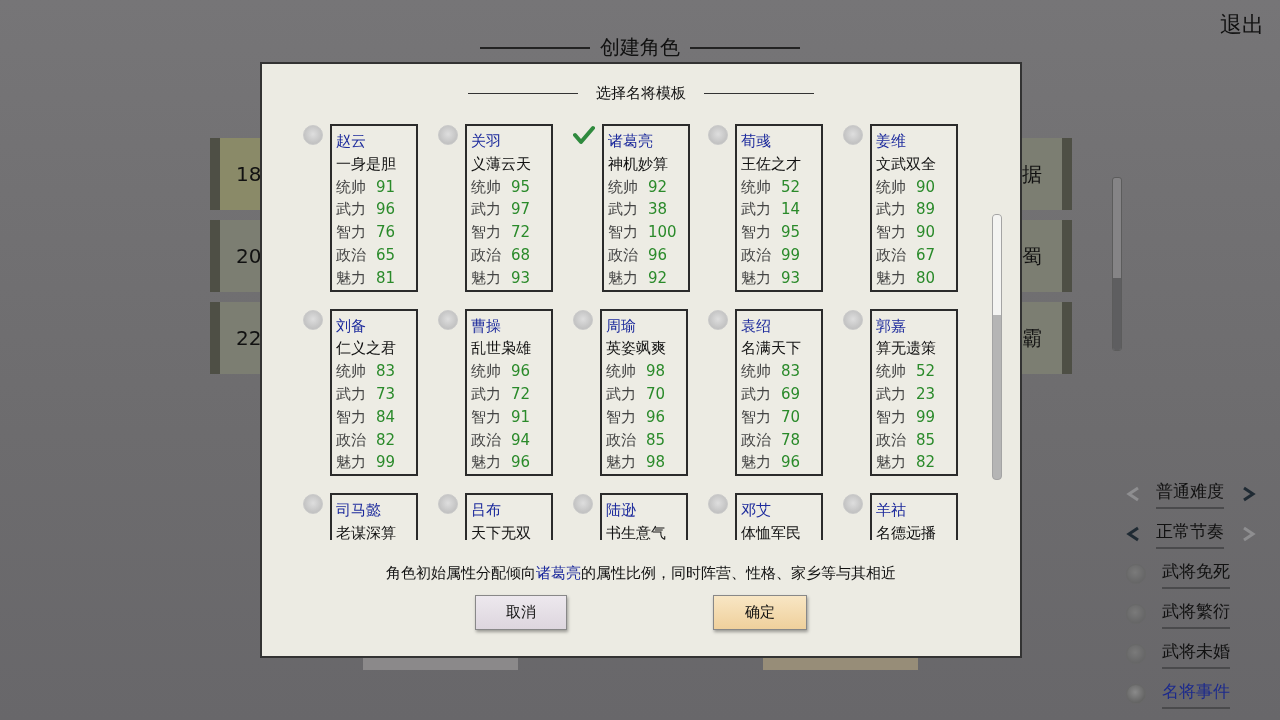  Describe the element at coordinates (501, 164) in the screenshot. I see `general-motto: 义薄云天` at that location.